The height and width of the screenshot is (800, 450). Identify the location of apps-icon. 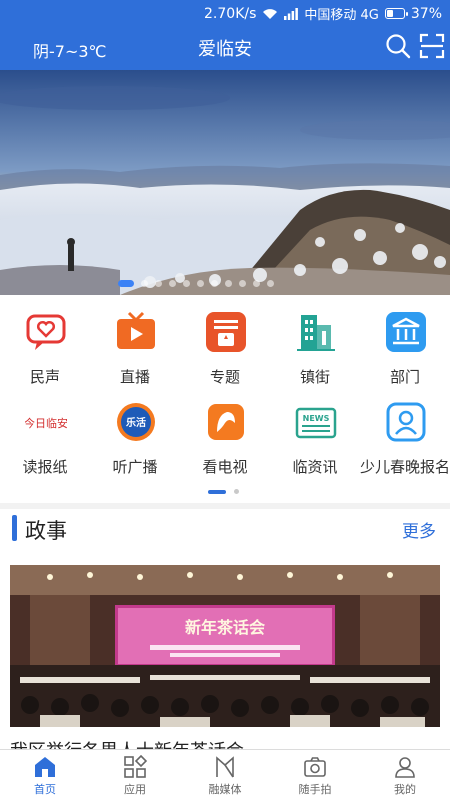
(135, 766).